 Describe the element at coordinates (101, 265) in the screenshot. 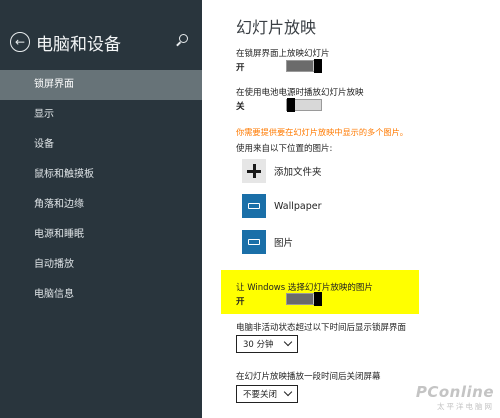

I see `sidebar-item-autoplay: 自动播放` at that location.